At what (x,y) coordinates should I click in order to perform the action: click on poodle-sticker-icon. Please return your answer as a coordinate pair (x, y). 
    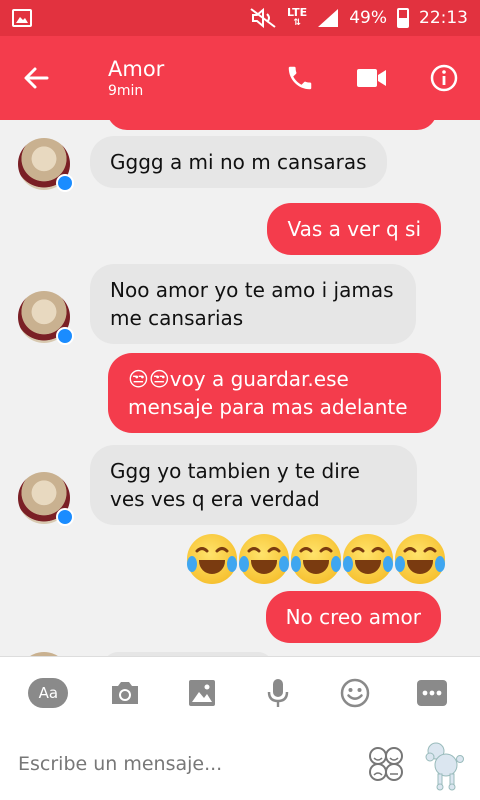
    Looking at the image, I should click on (444, 766).